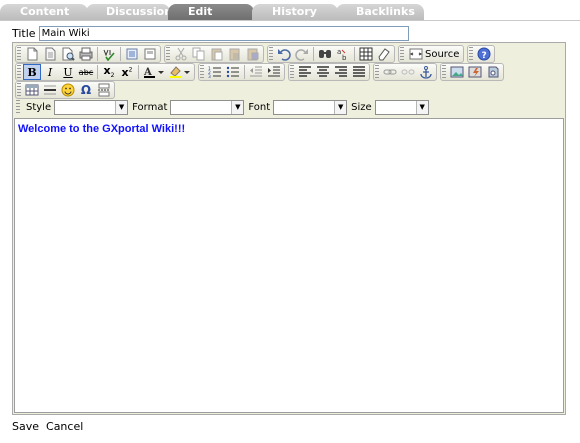  I want to click on horizontal-rule-icon, so click(50, 90).